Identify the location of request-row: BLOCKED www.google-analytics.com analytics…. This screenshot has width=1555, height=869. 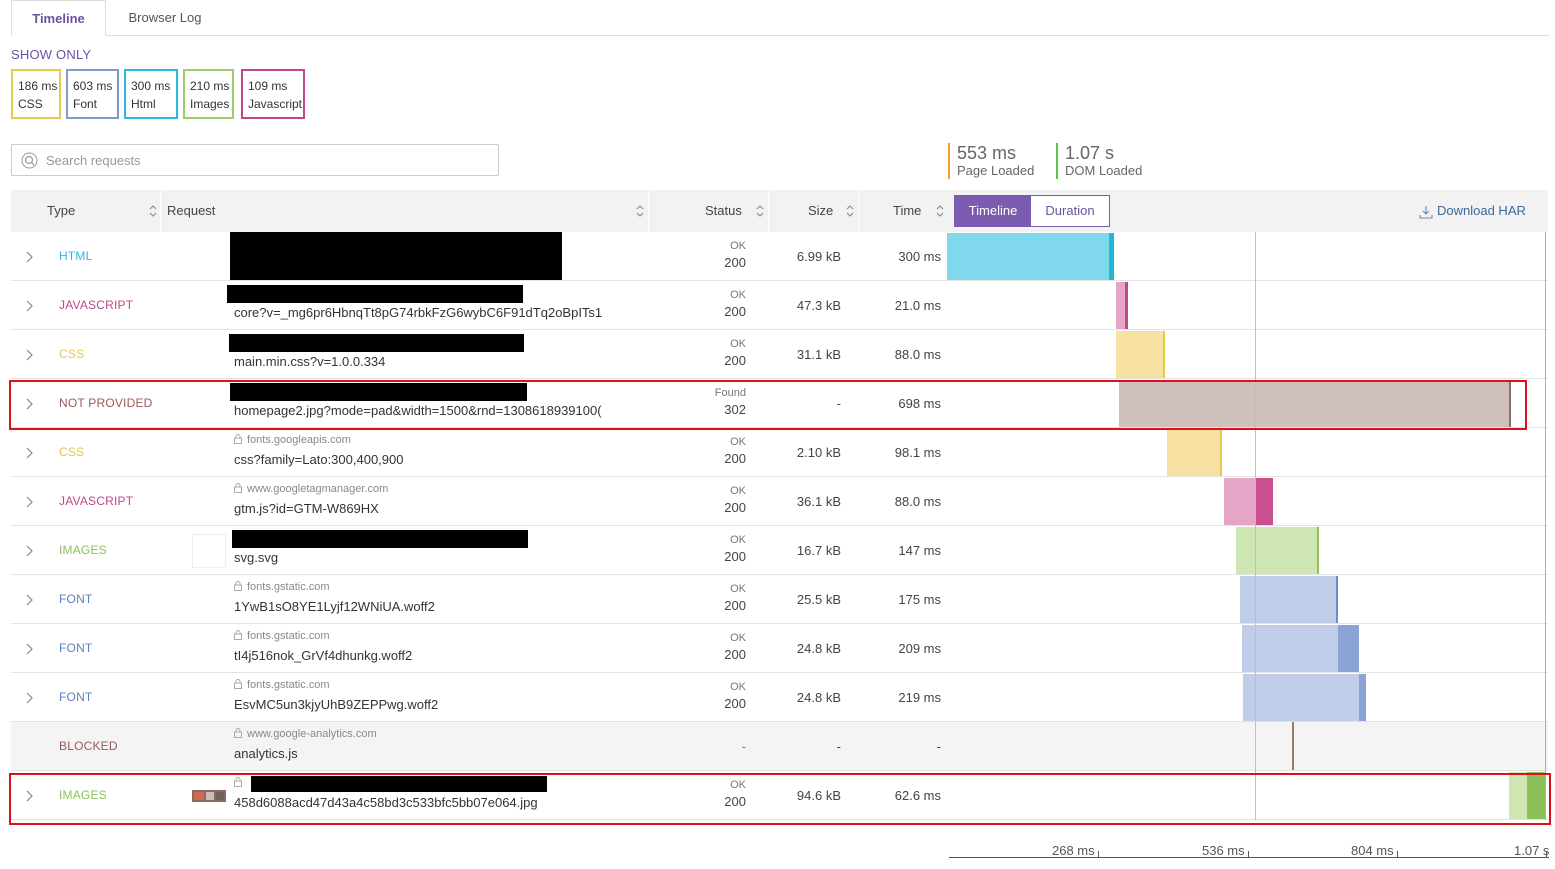
(779, 746).